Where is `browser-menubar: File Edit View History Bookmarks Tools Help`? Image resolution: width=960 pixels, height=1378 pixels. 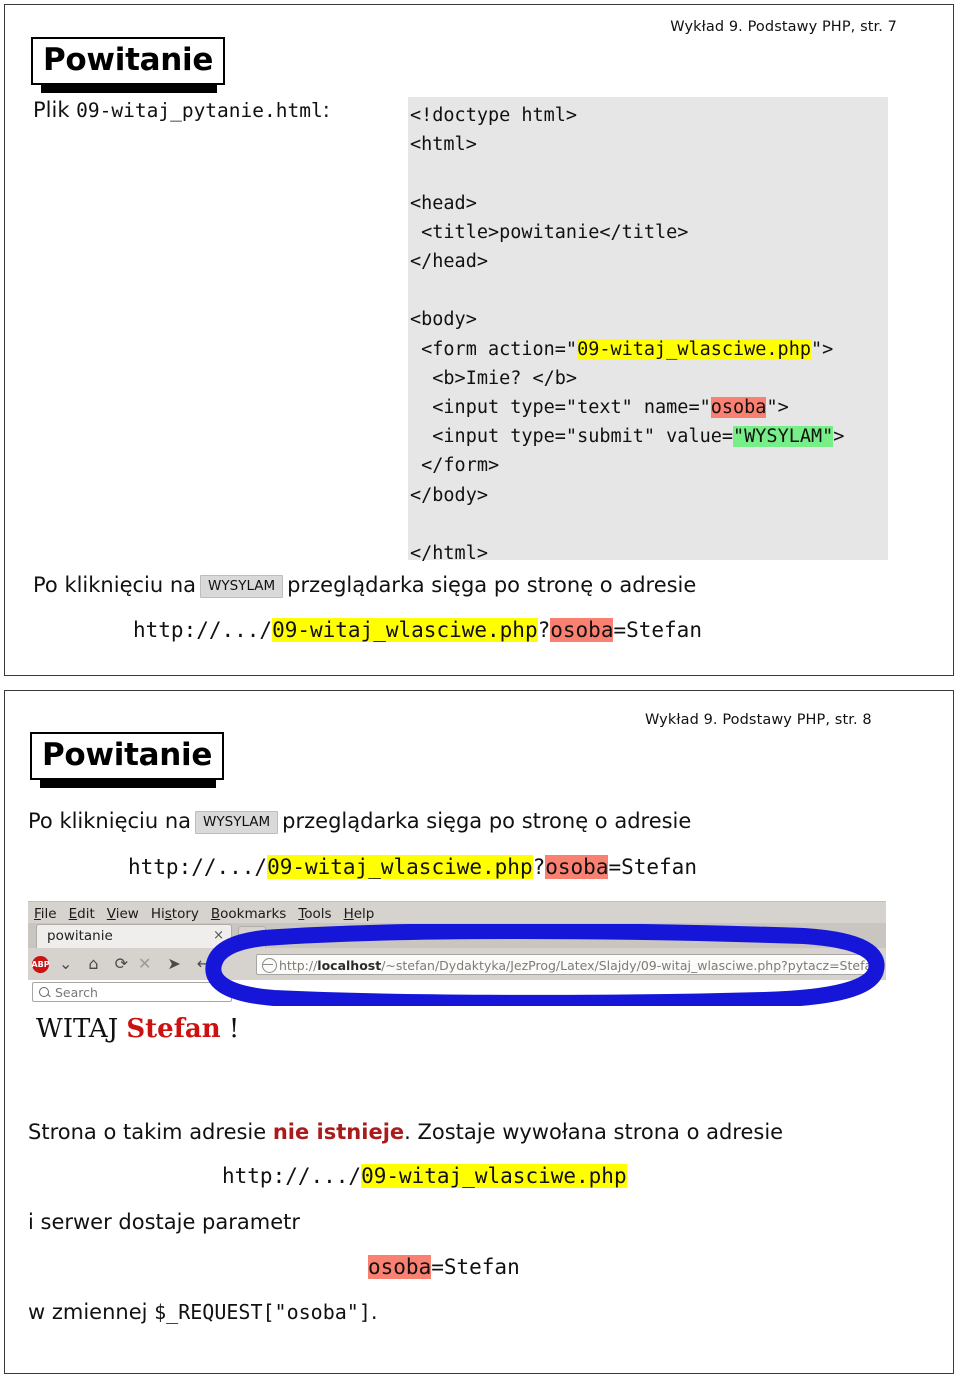 browser-menubar: File Edit View History Bookmarks Tools Help is located at coordinates (457, 912).